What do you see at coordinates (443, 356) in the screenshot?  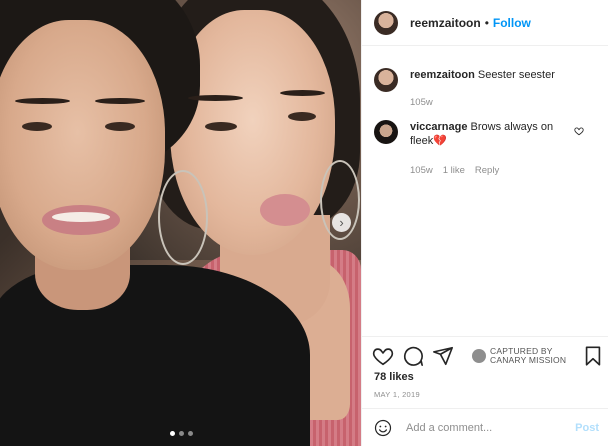 I see `share-icon` at bounding box center [443, 356].